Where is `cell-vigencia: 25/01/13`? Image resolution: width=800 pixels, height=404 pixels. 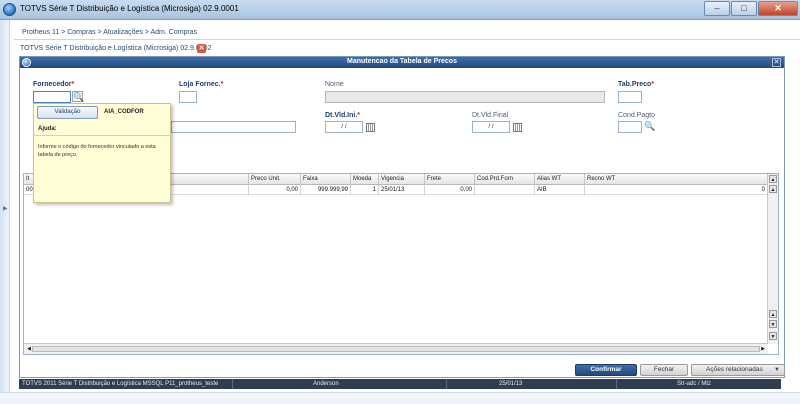
cell-vigencia: 25/01/13 is located at coordinates (402, 190).